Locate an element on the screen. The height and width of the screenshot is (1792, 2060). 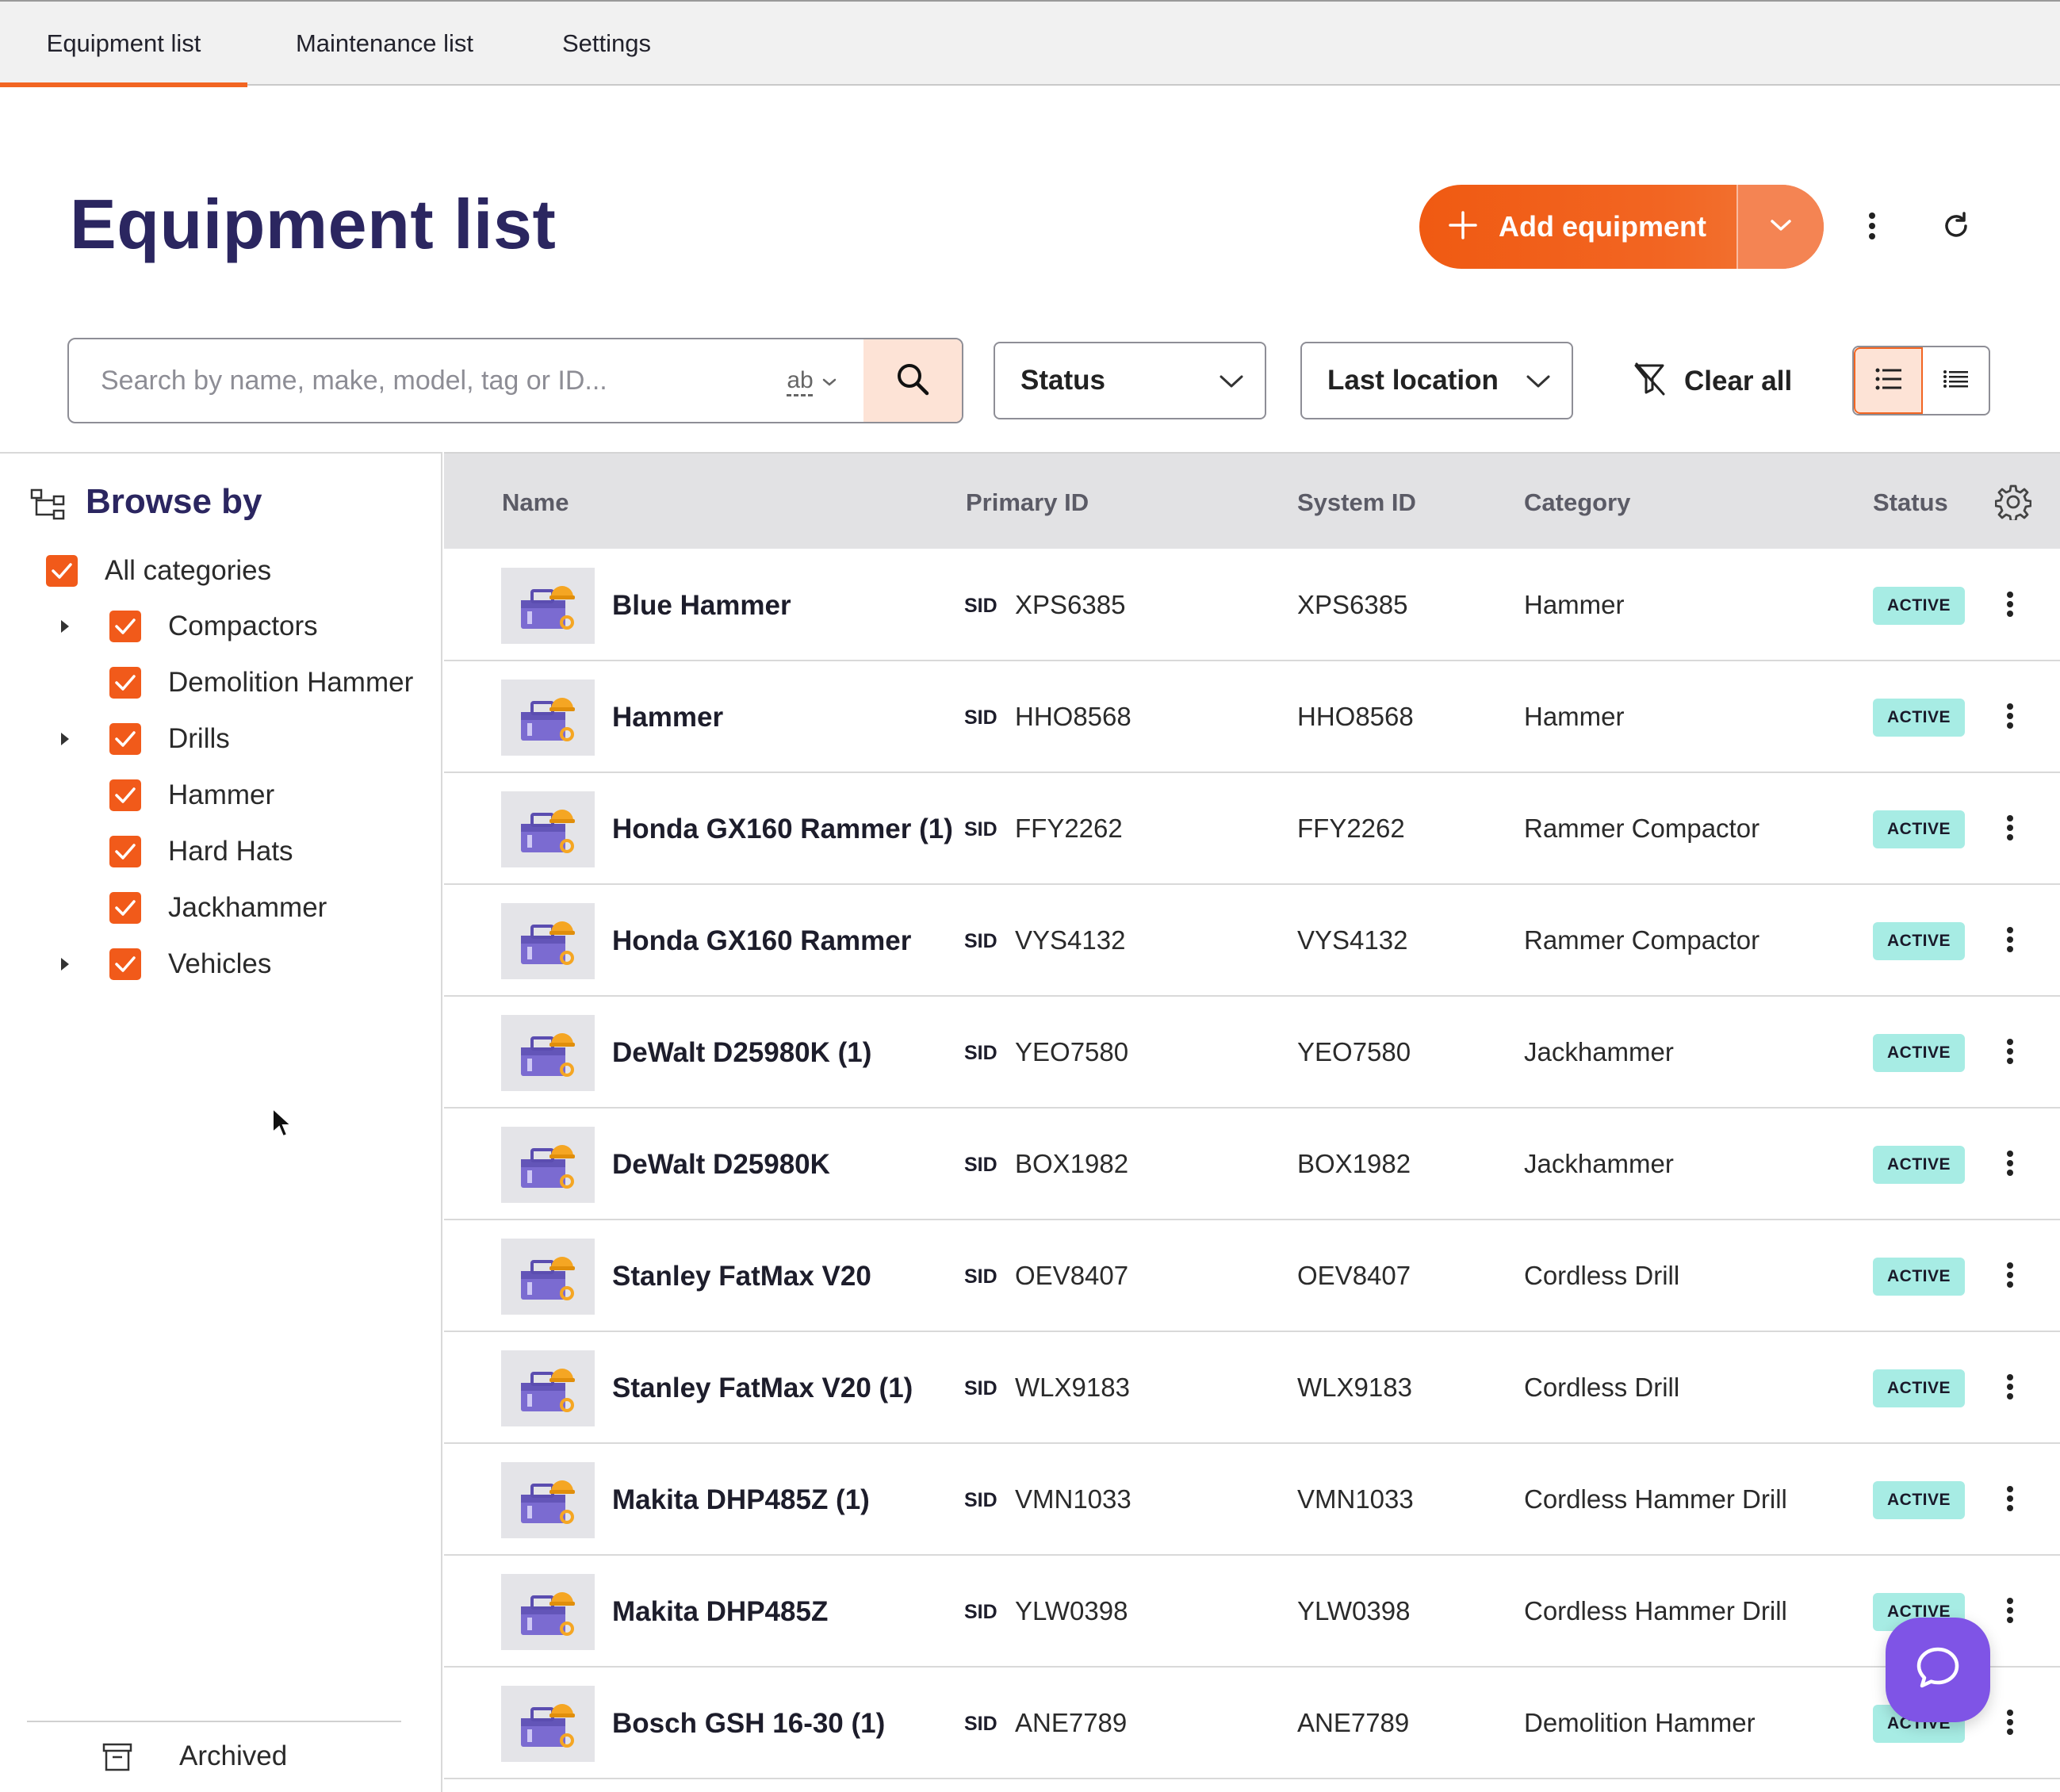
system-id: OEV8407 is located at coordinates (1354, 1275).